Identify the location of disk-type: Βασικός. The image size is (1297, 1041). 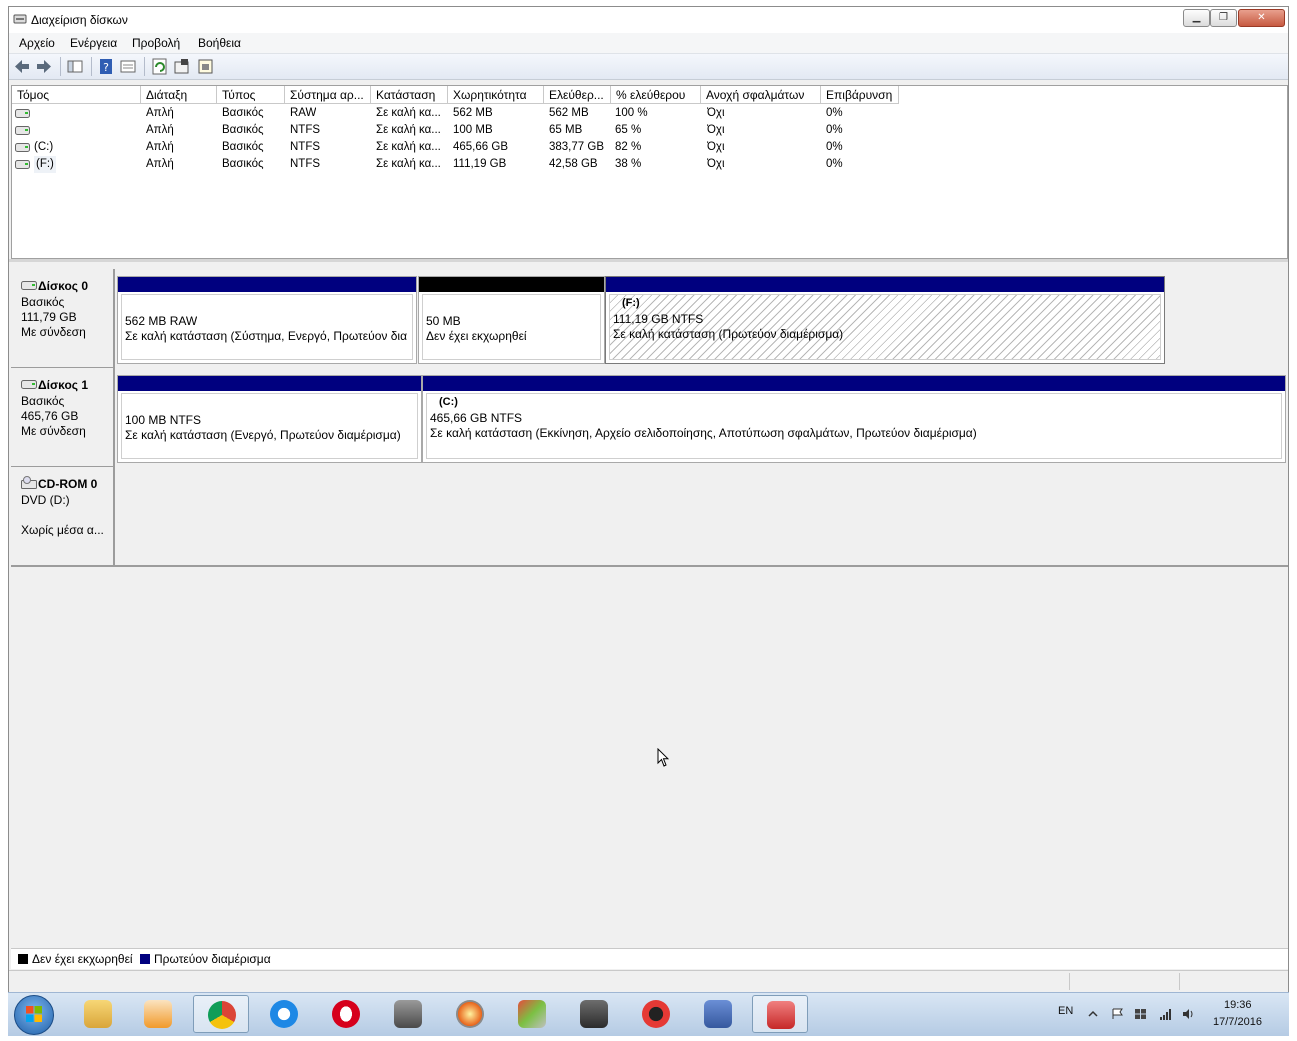
(43, 302).